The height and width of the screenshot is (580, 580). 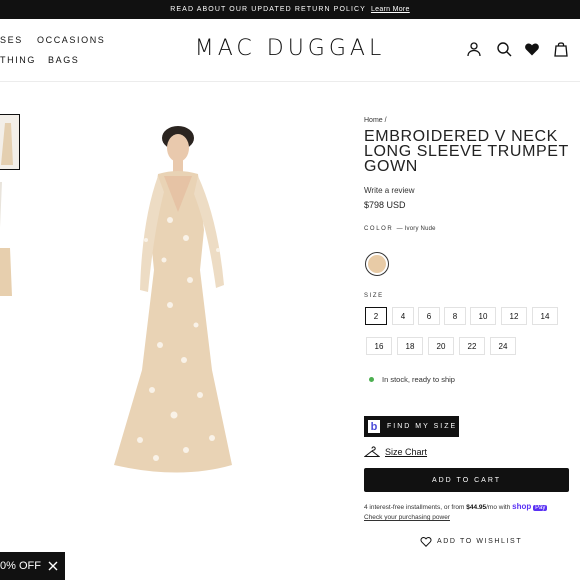 I want to click on size-option-24: 24, so click(x=503, y=346).